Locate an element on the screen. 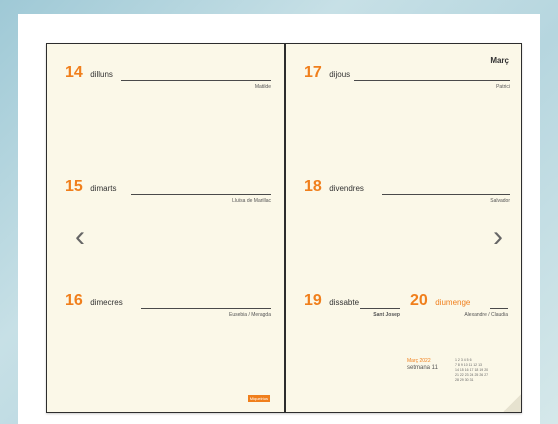 Image resolution: width=558 pixels, height=424 pixels. saint-name: Matilde is located at coordinates (262, 87).